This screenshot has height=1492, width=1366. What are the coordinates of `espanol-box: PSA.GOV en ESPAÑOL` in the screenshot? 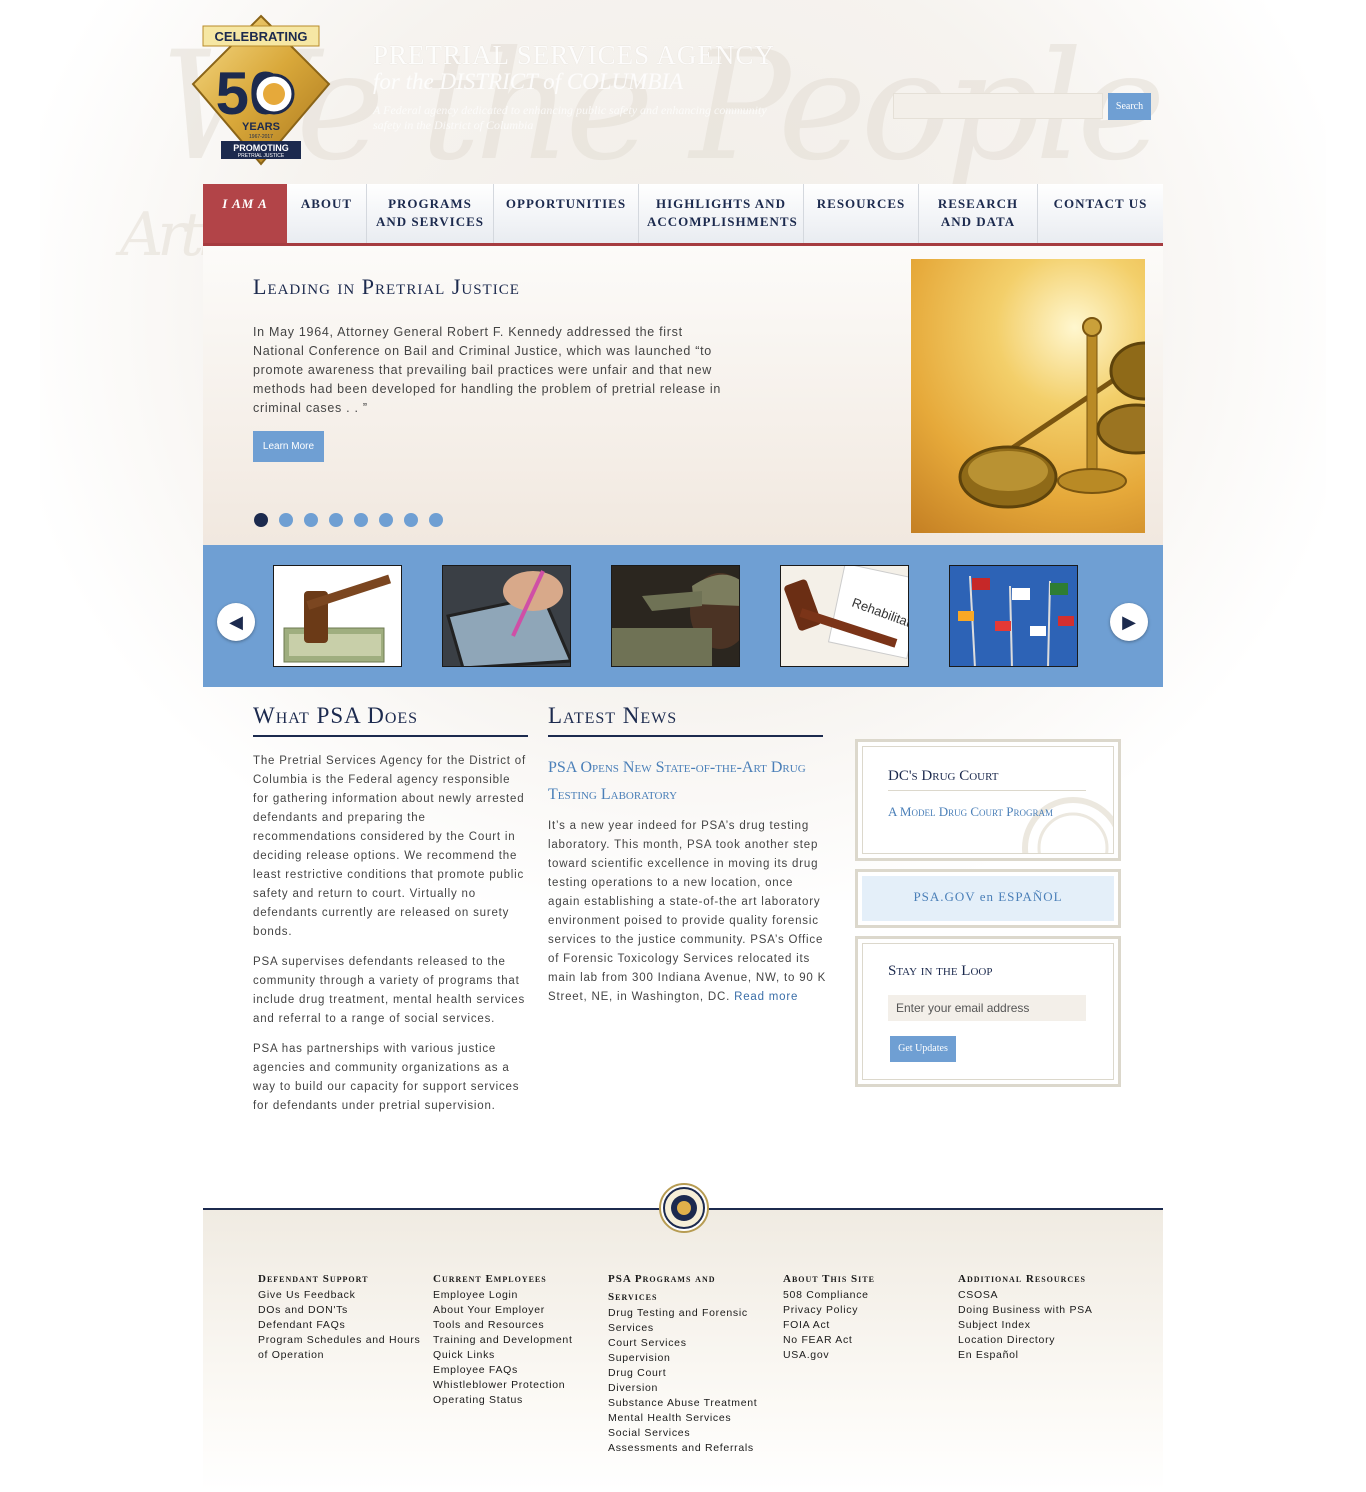 It's located at (988, 898).